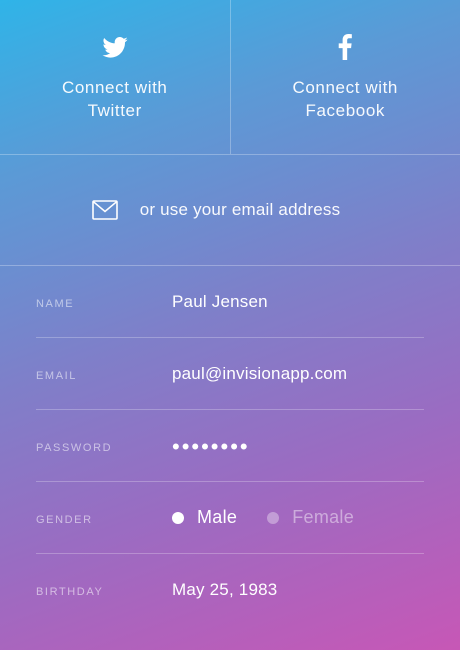 The width and height of the screenshot is (460, 650). I want to click on gender-female-radio: Female, so click(310, 517).